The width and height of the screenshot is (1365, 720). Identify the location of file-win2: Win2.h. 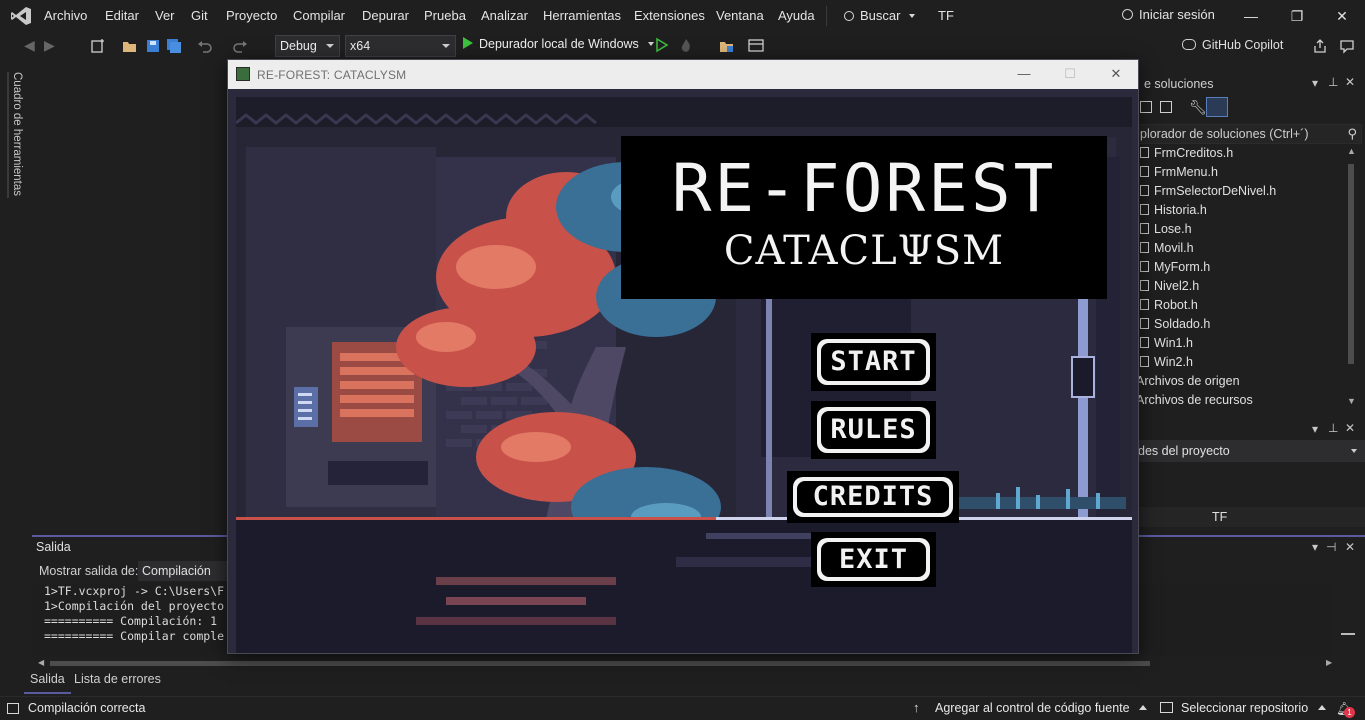
(1166, 364).